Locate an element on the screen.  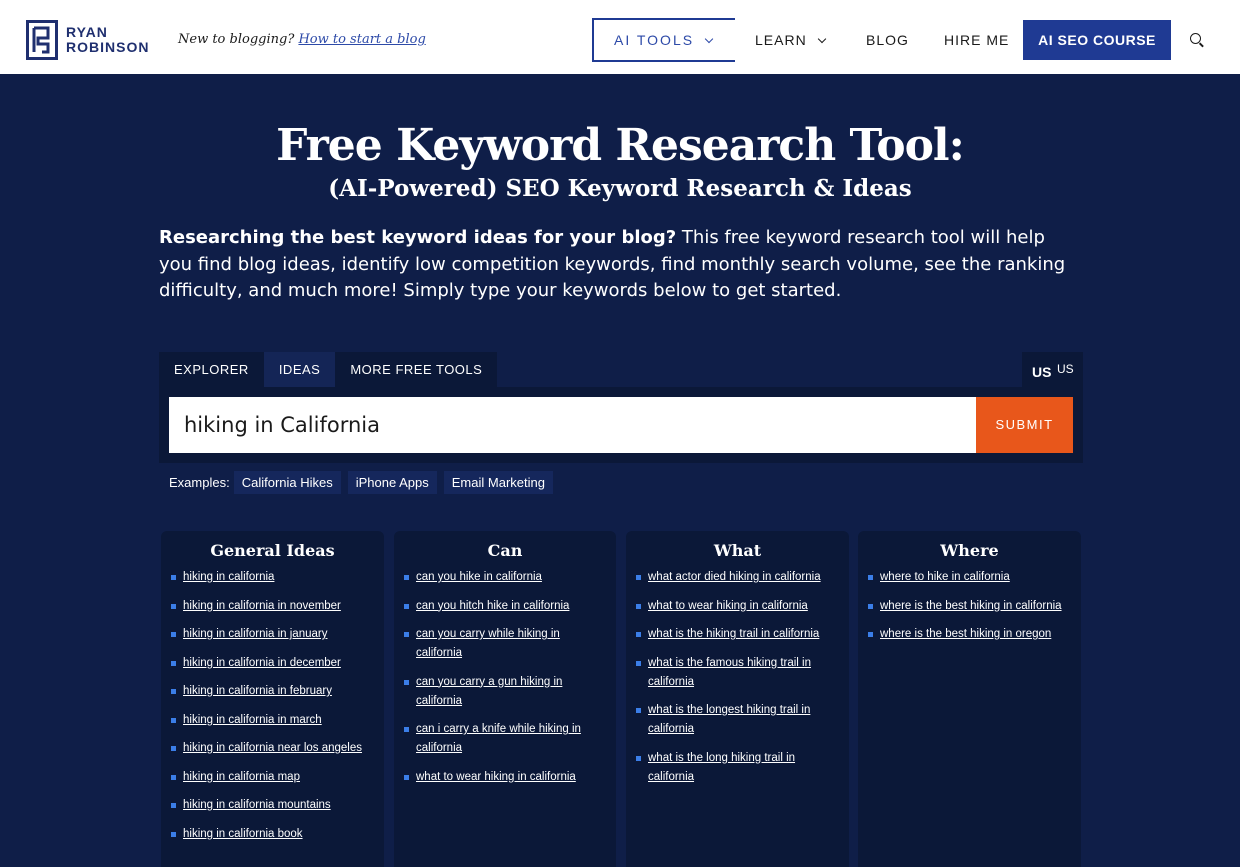
logo-line-2: ROBINSON is located at coordinates (108, 47).